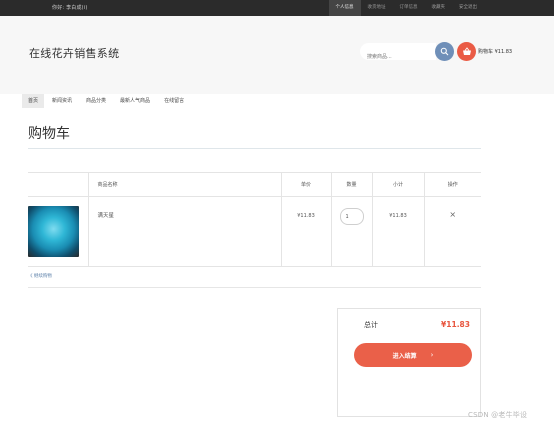 The width and height of the screenshot is (554, 429). I want to click on search-icon, so click(444, 51).